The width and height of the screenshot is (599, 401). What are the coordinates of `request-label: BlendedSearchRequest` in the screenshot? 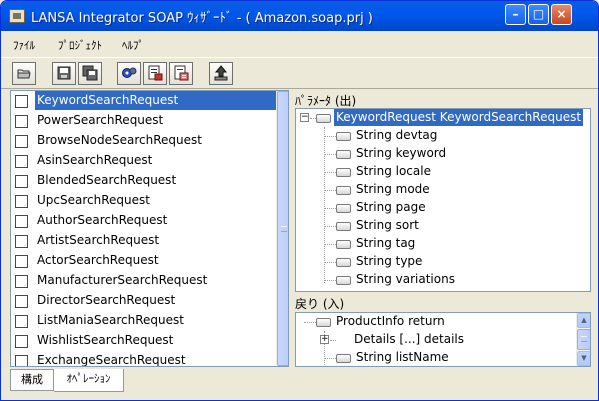 It's located at (107, 180).